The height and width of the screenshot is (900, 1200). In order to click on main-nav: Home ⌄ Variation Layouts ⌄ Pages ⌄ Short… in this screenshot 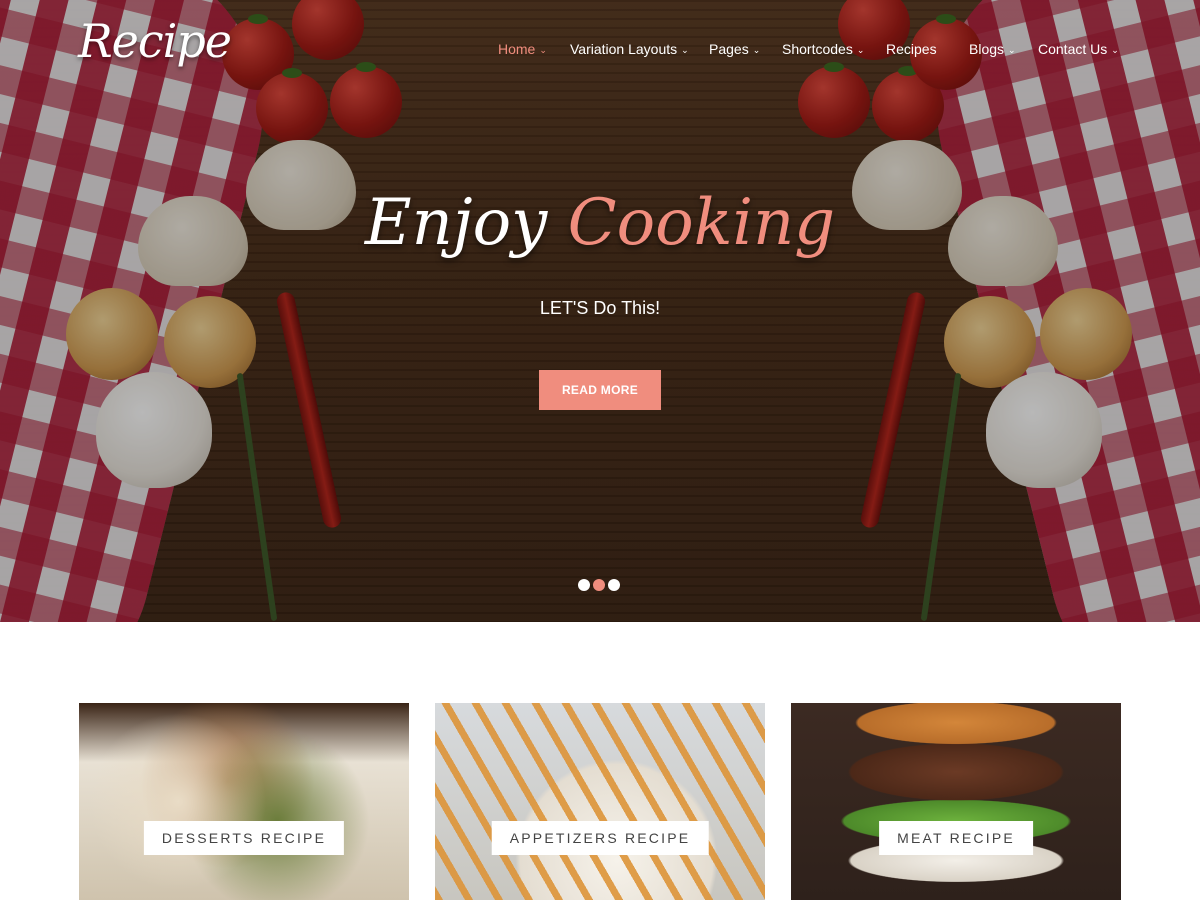, I will do `click(809, 49)`.